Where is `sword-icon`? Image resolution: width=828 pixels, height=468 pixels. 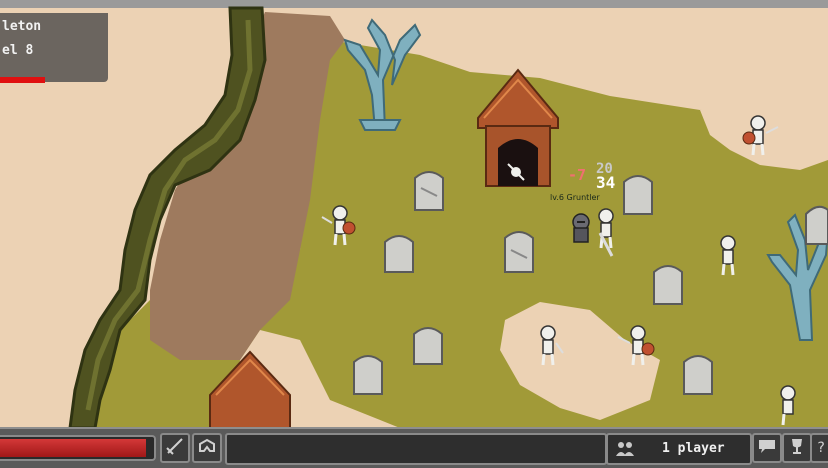 sword-icon is located at coordinates (174, 446).